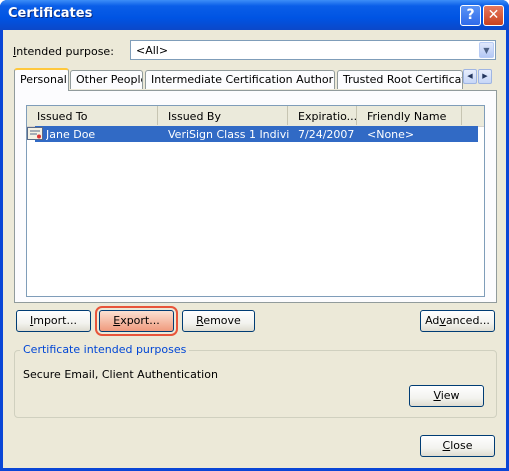 The width and height of the screenshot is (509, 471). I want to click on cell-expiration: 7/24/2007, so click(326, 134).